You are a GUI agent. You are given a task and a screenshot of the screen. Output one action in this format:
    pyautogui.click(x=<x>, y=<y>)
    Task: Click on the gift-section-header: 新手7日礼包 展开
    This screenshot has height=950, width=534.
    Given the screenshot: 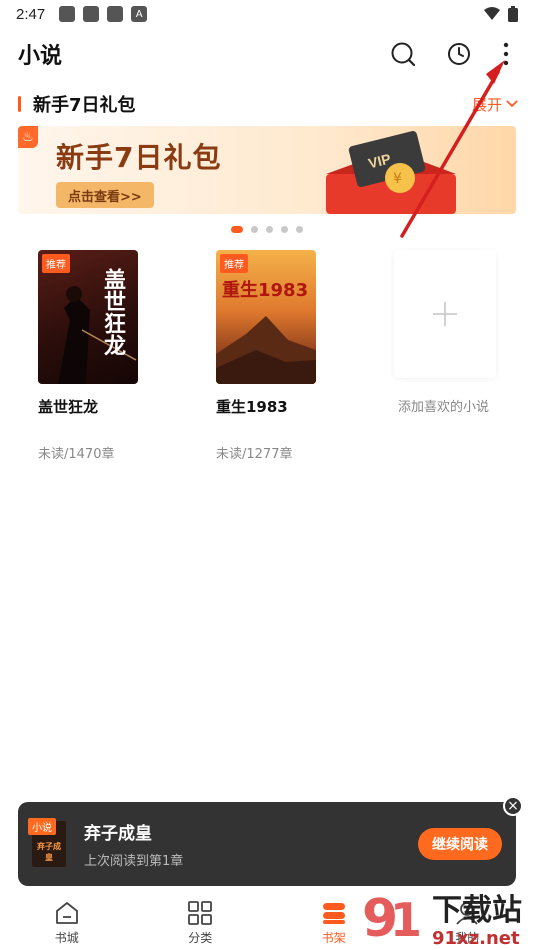 What is the action you would take?
    pyautogui.click(x=268, y=104)
    